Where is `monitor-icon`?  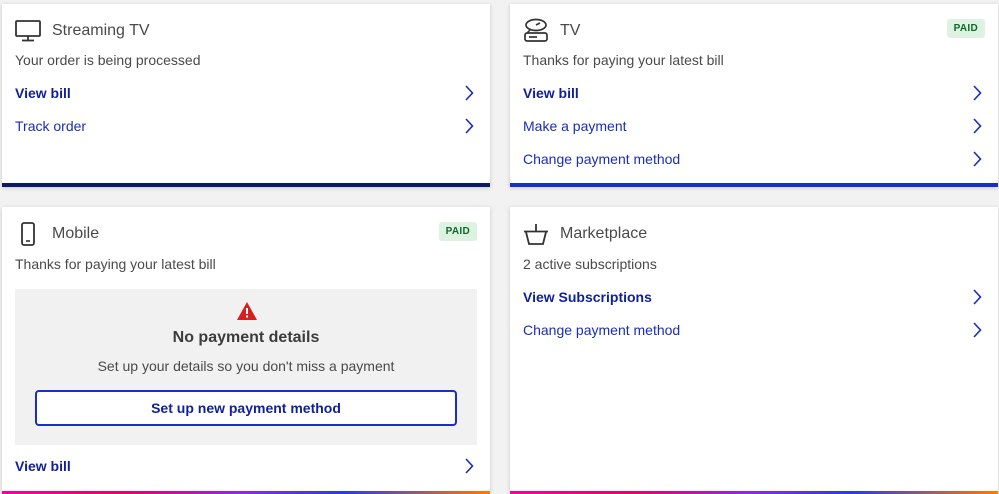
monitor-icon is located at coordinates (28, 31).